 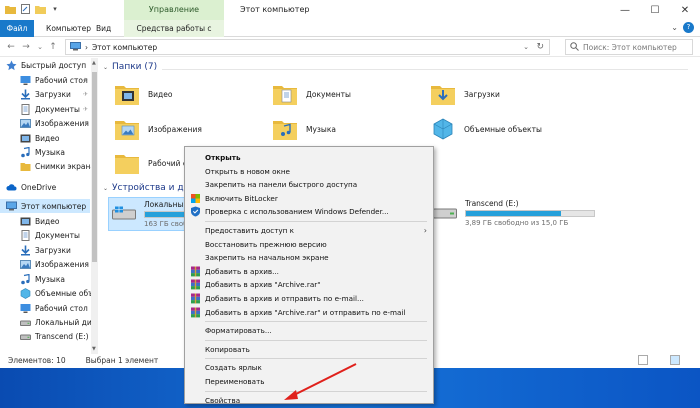 I want to click on sidebar-item: Изображения, so click(x=45, y=264).